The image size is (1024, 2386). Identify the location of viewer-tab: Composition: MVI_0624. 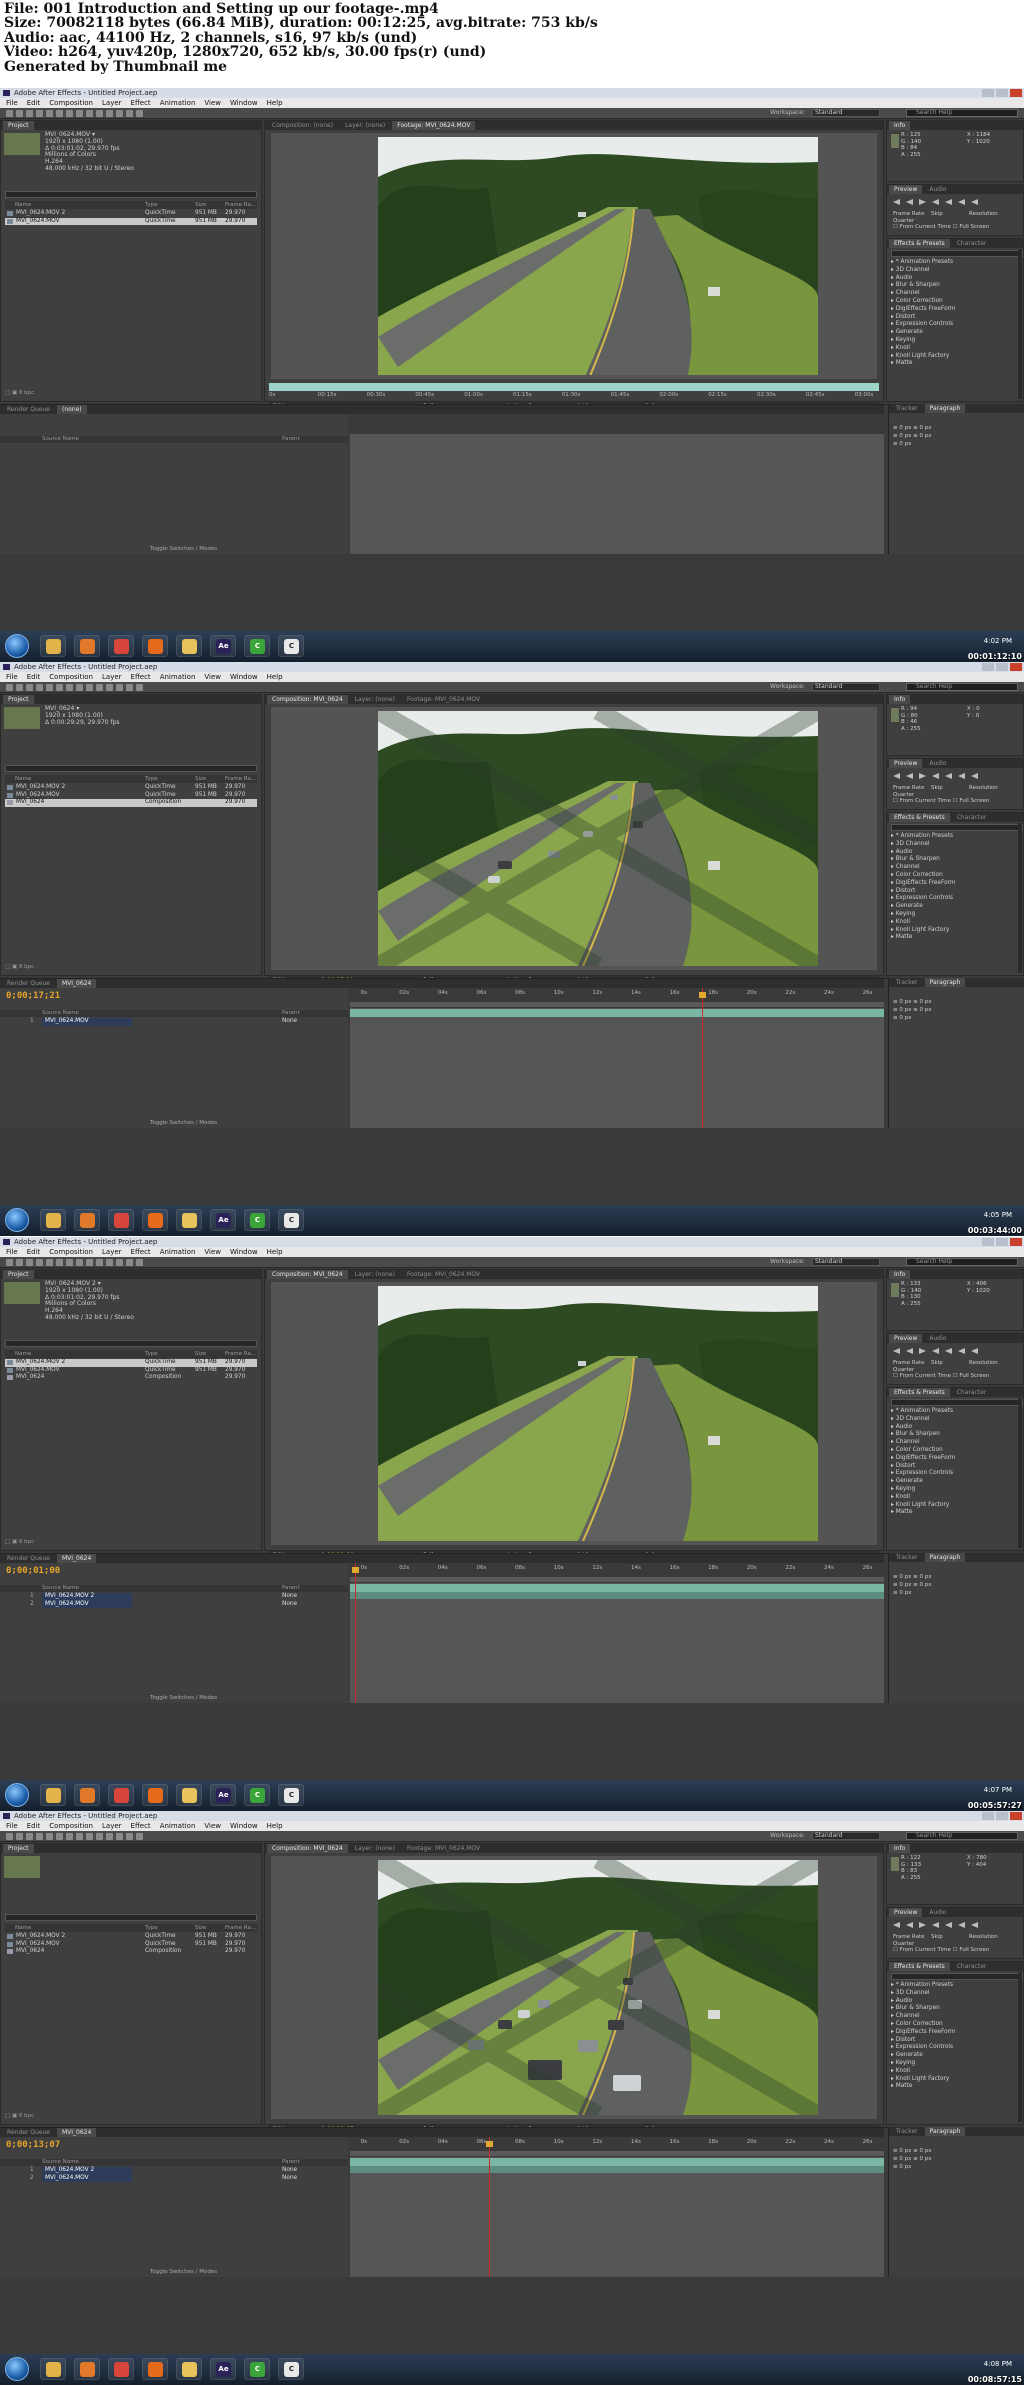
(307, 1848).